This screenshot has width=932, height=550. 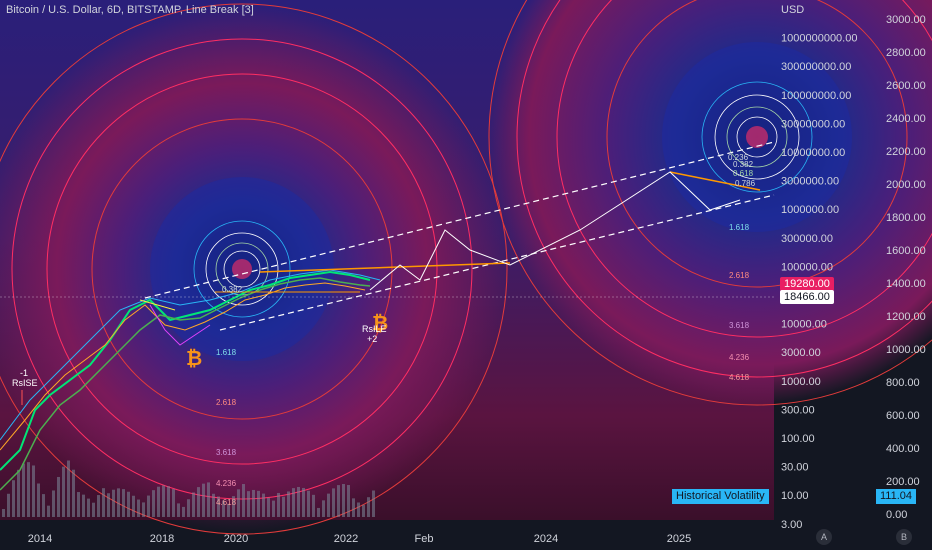 What do you see at coordinates (906, 20) in the screenshot?
I see `volatility-tick-label: 3000.00` at bounding box center [906, 20].